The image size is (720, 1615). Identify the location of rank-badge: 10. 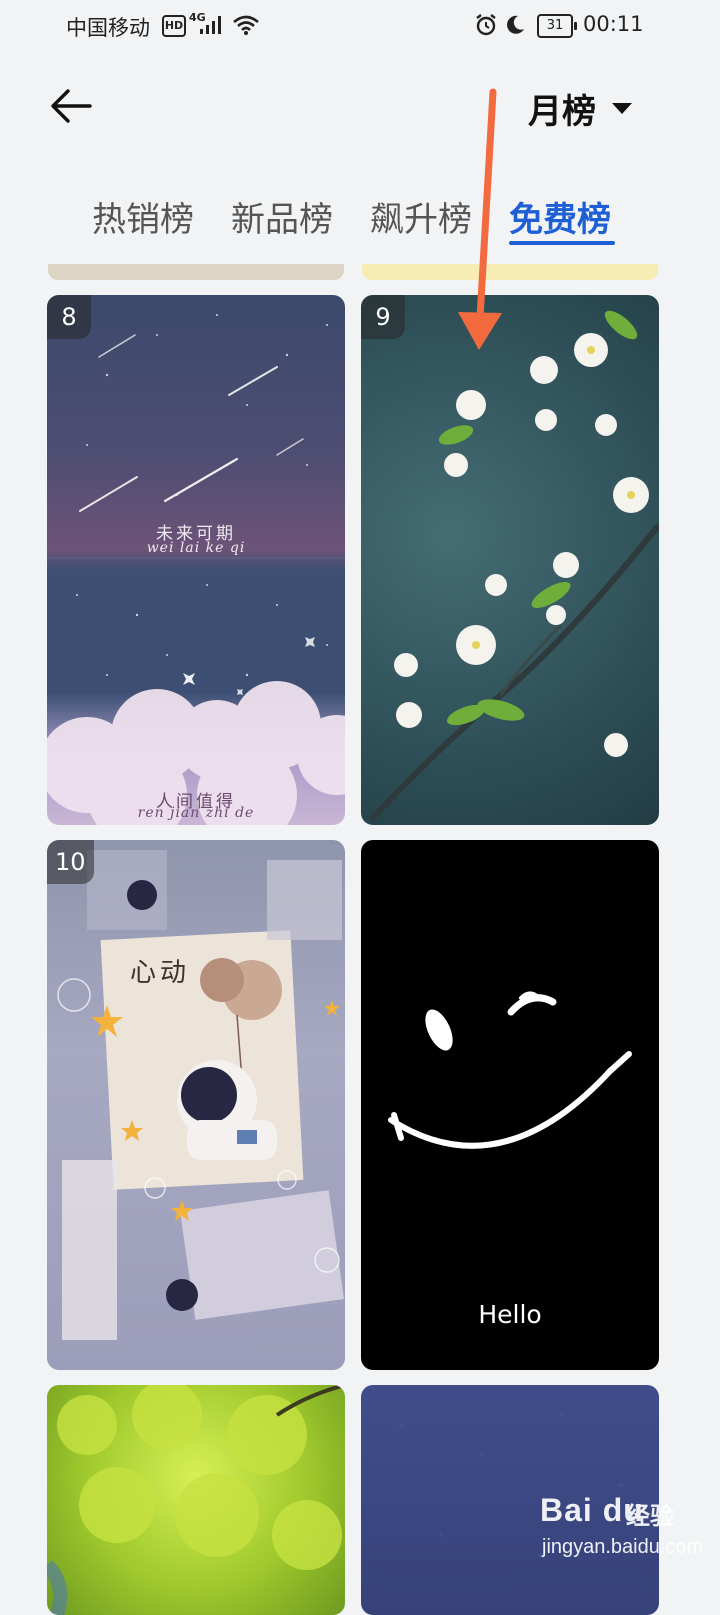
(70, 862).